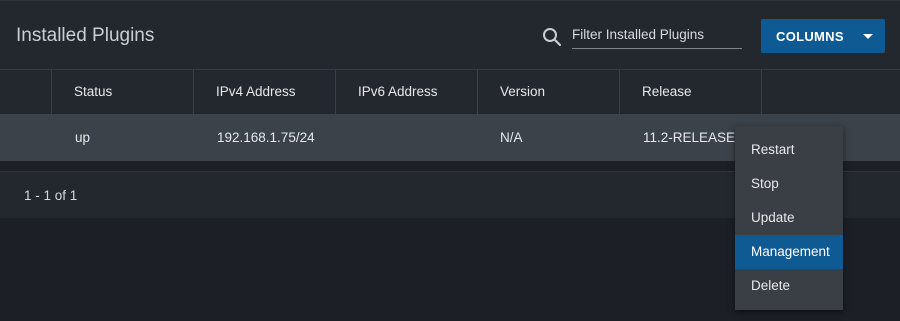  What do you see at coordinates (122, 92) in the screenshot?
I see `column-header-status: Status` at bounding box center [122, 92].